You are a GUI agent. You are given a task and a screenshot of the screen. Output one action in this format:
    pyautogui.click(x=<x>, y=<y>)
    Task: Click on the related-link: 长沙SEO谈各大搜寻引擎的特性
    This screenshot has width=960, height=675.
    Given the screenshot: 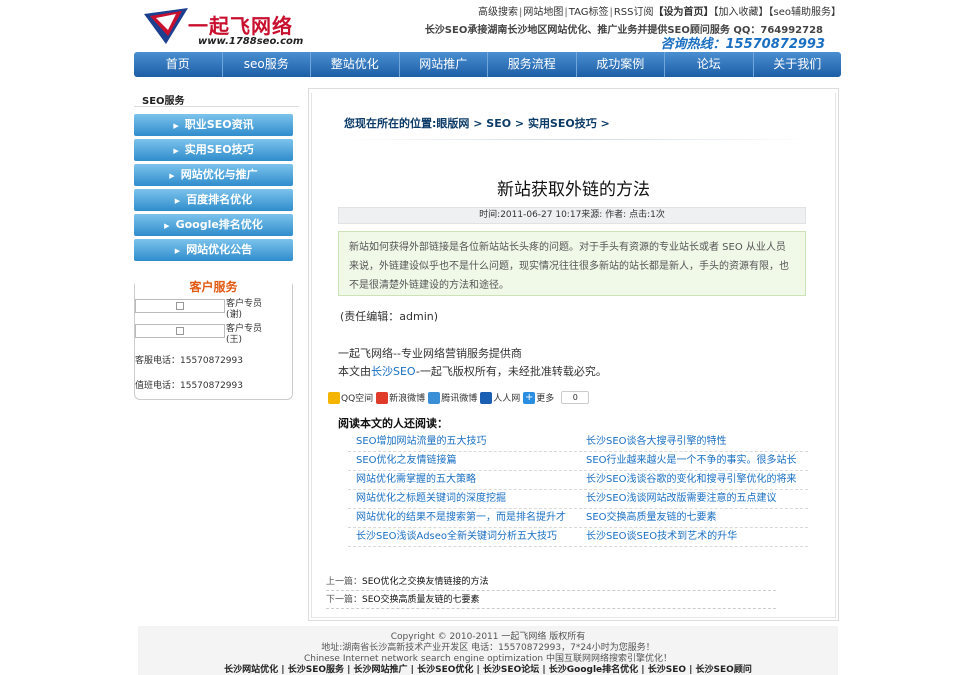 What is the action you would take?
    pyautogui.click(x=693, y=442)
    